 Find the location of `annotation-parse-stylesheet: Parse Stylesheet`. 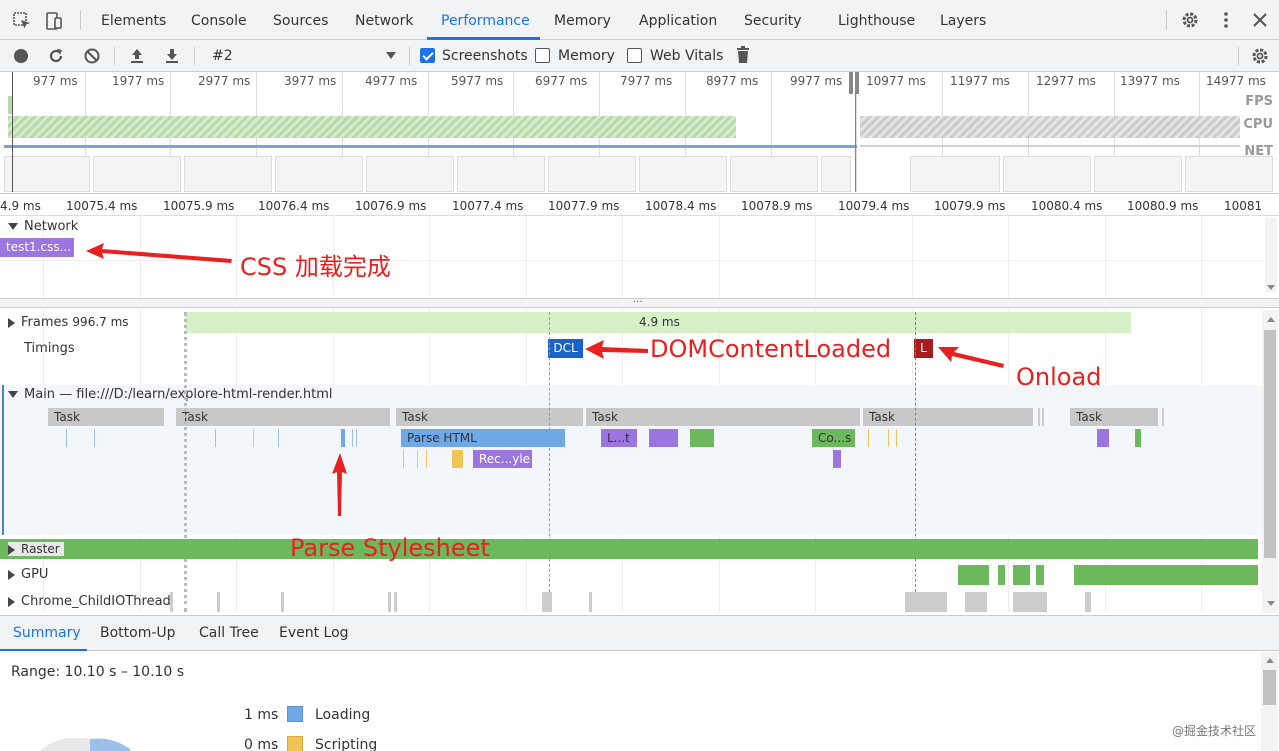

annotation-parse-stylesheet: Parse Stylesheet is located at coordinates (390, 548).